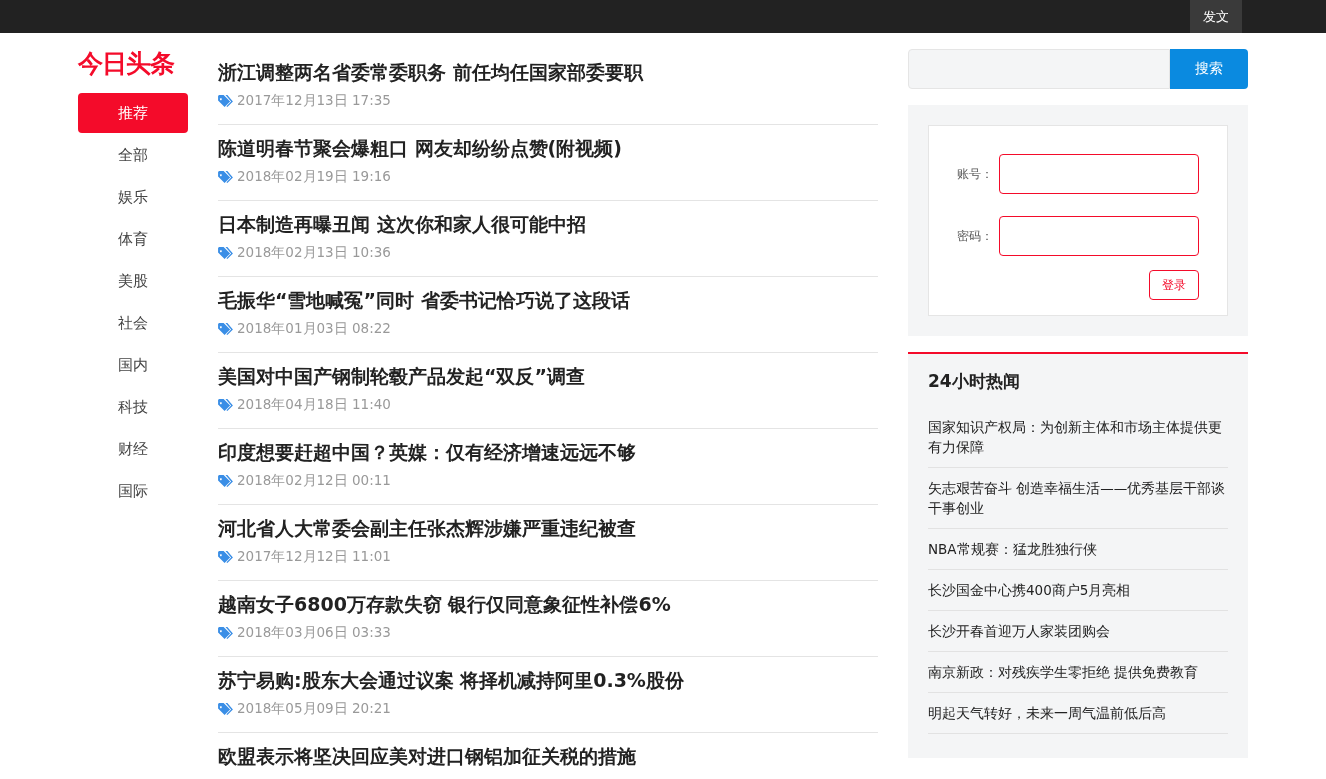  Describe the element at coordinates (1078, 549) in the screenshot. I see `hot-news-link: NBA常规赛：猛龙胜独行侠` at that location.